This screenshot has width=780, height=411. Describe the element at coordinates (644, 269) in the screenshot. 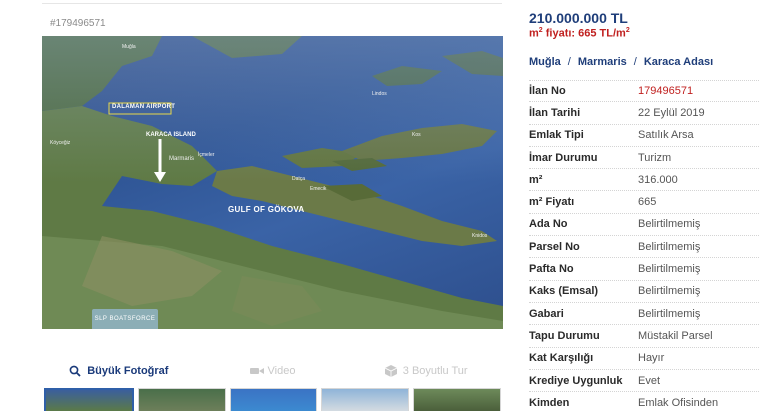

I see `info-row: Pafta No Belirtilmemiş` at that location.